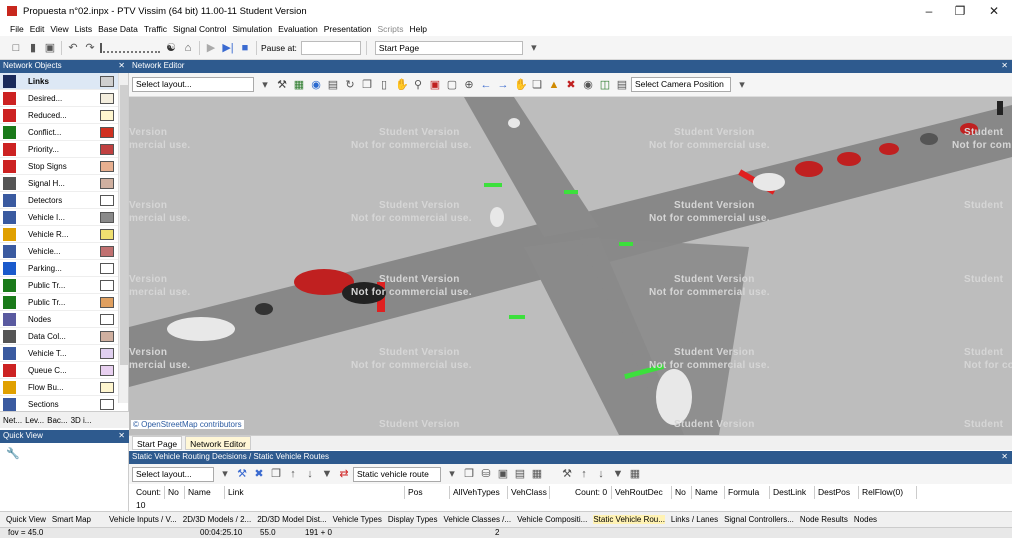  What do you see at coordinates (315, 492) in the screenshot?
I see `grid-header-link: Link` at bounding box center [315, 492].